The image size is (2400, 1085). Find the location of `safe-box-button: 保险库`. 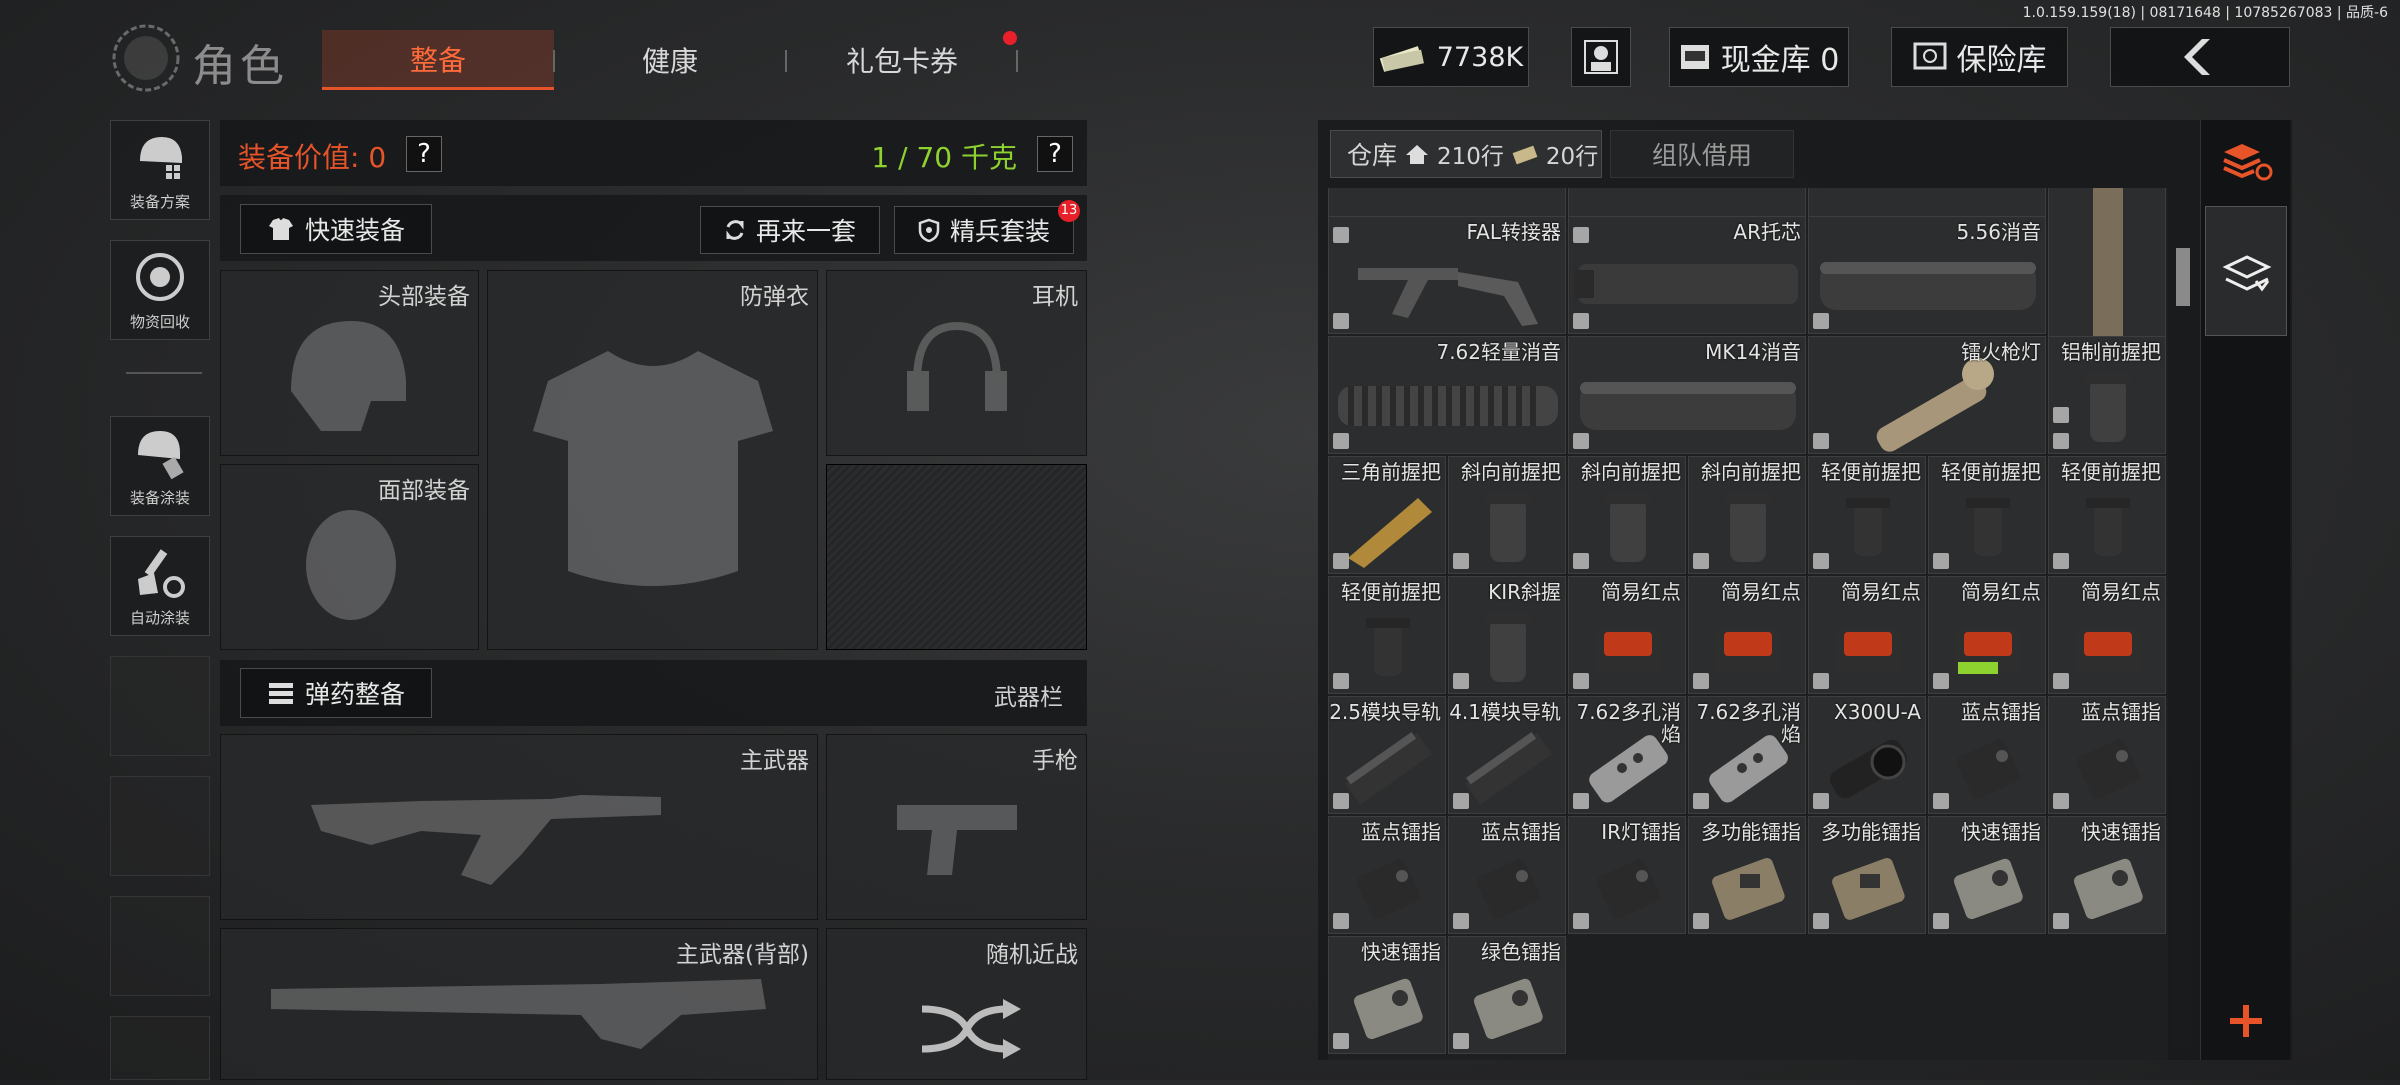

safe-box-button: 保险库 is located at coordinates (1979, 57).